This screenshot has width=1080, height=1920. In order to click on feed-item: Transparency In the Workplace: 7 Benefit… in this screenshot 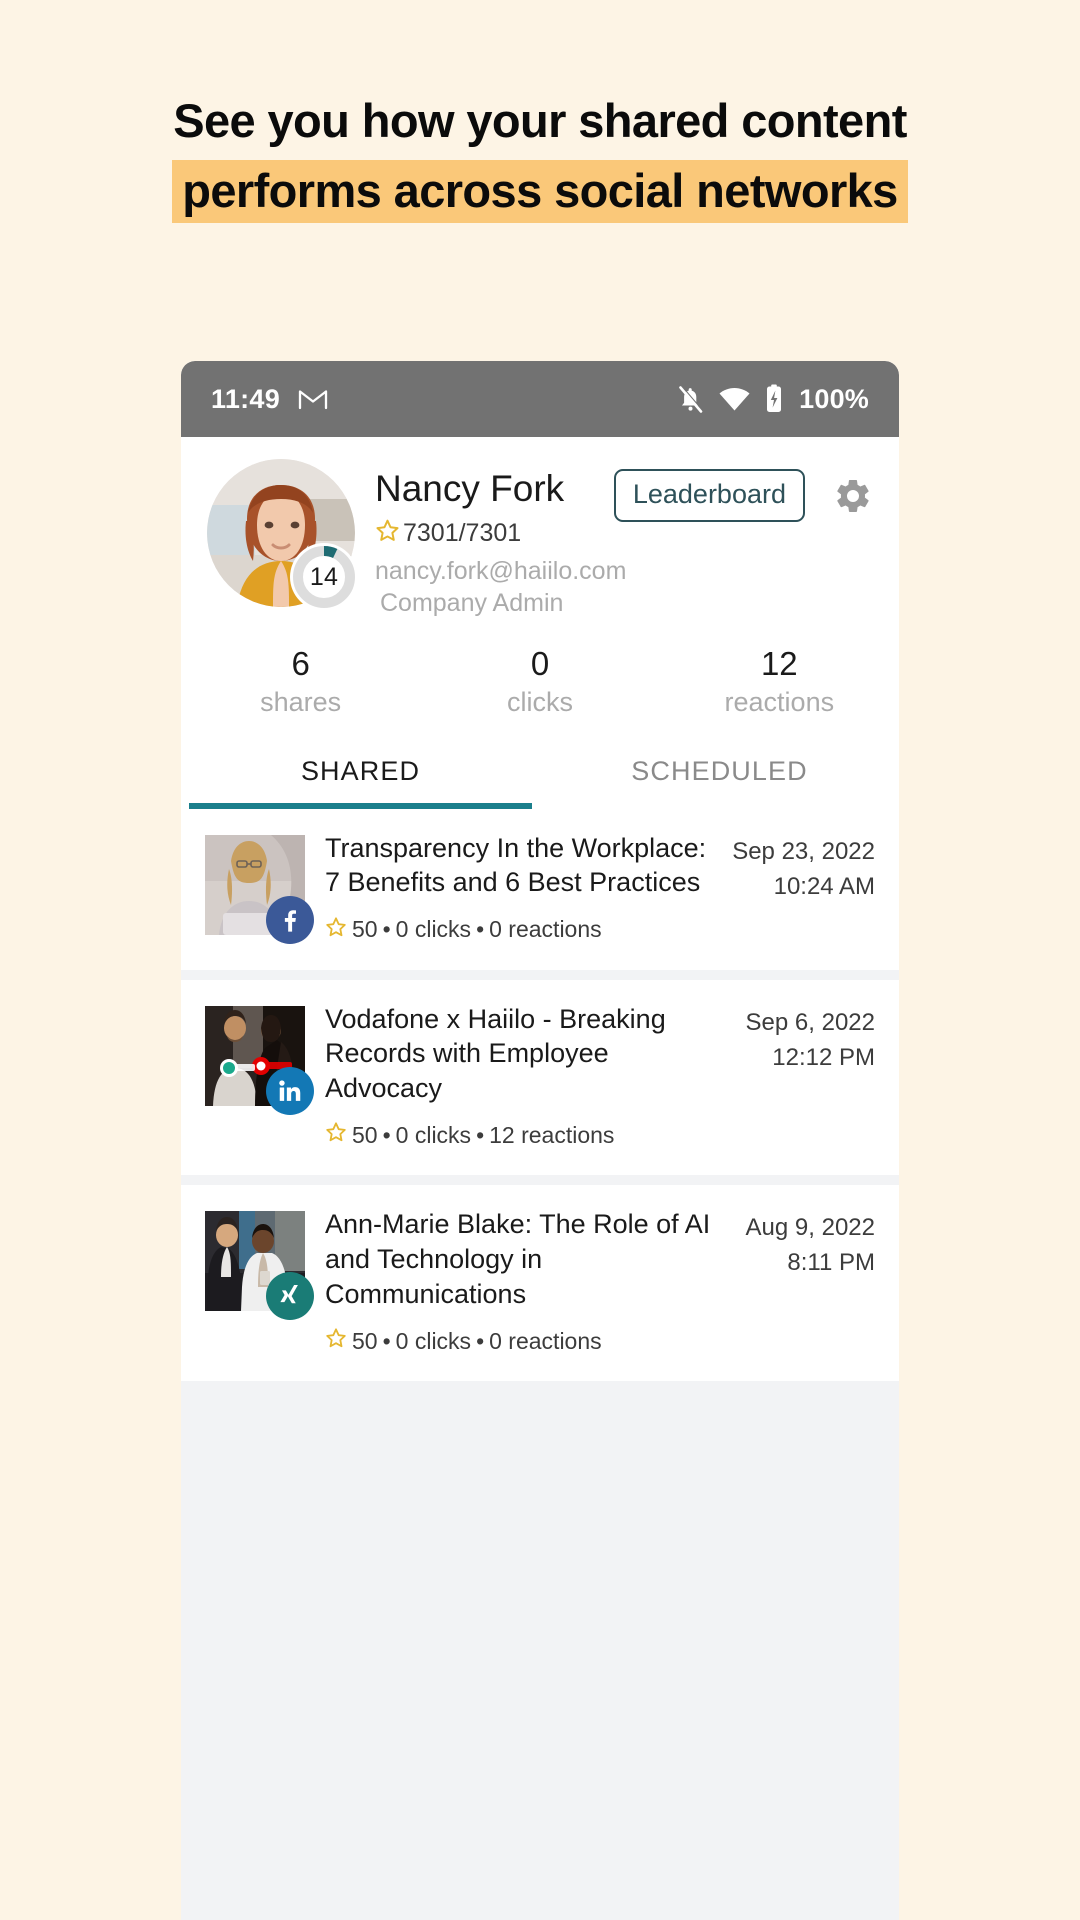, I will do `click(540, 889)`.